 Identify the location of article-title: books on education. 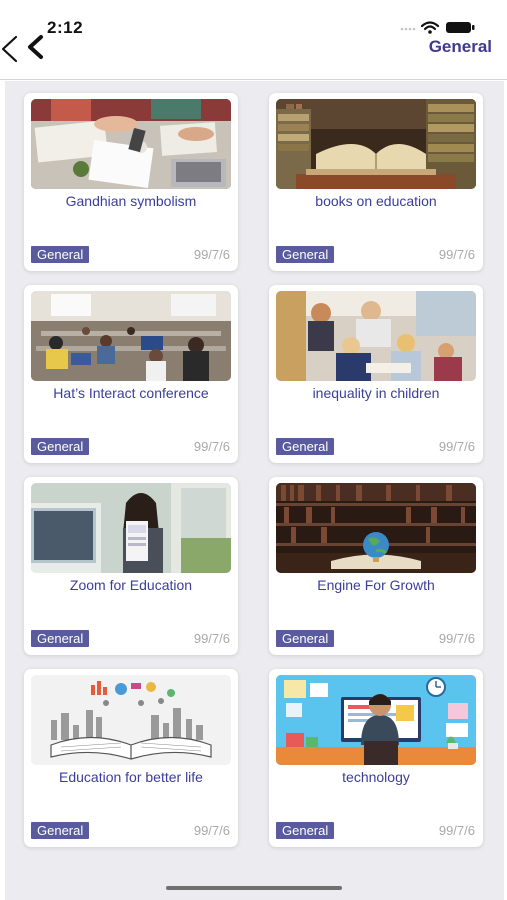
(376, 201).